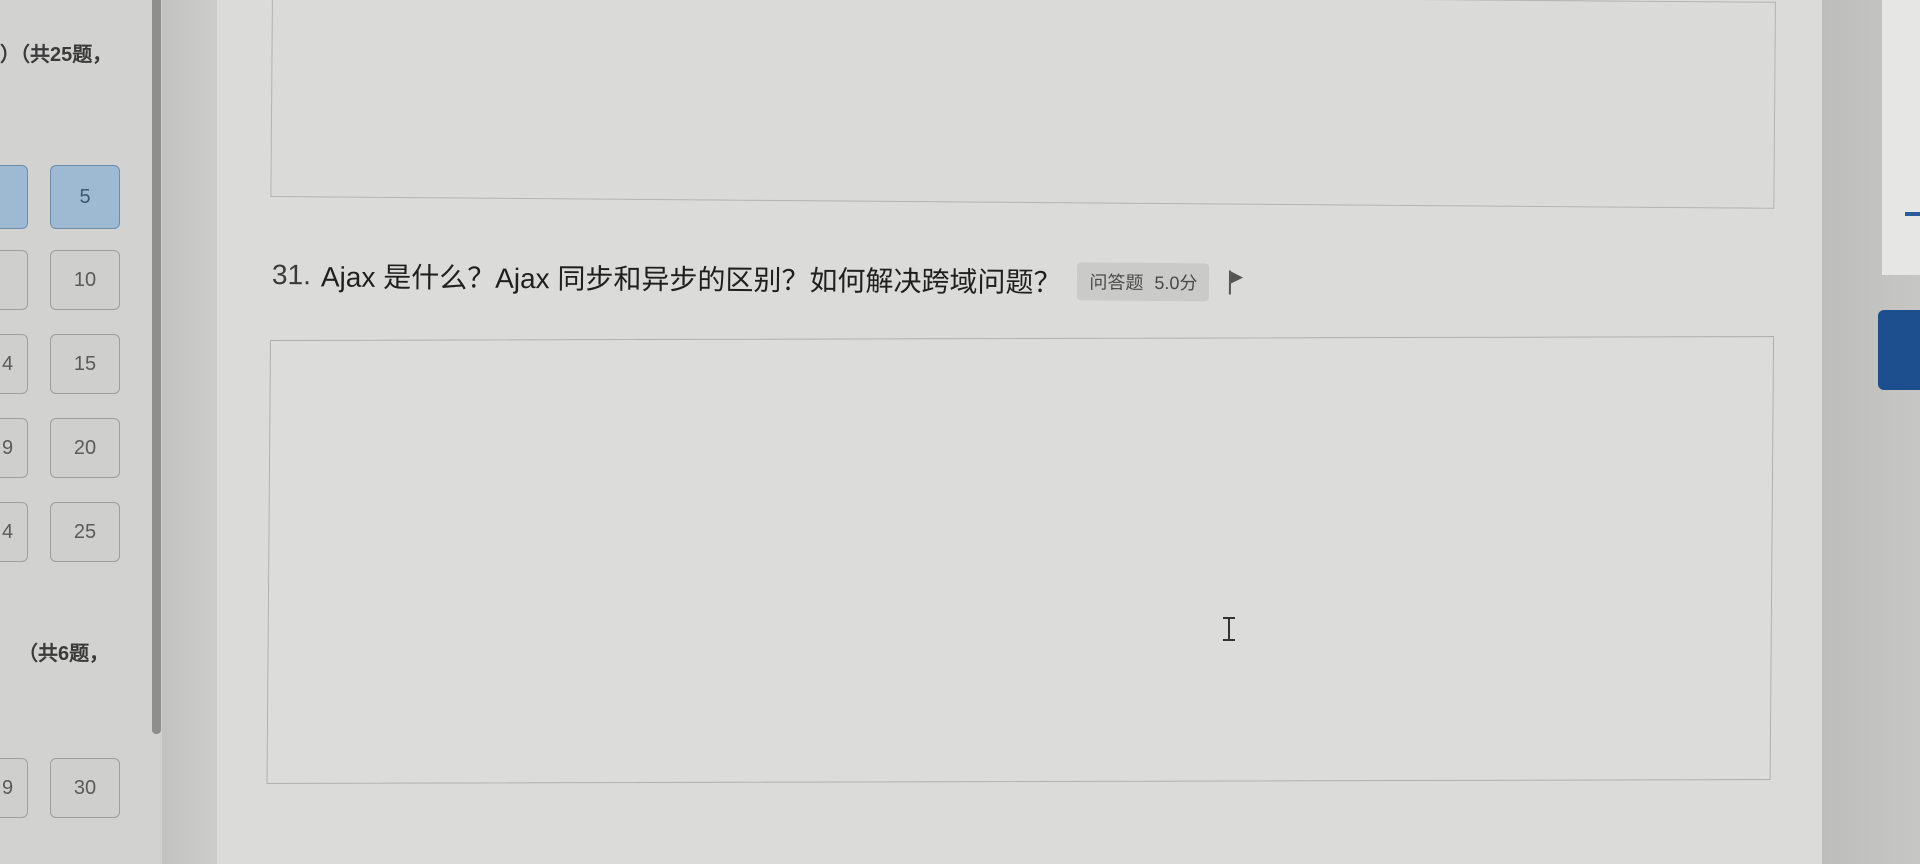  I want to click on right-side-panel, so click(1901, 137).